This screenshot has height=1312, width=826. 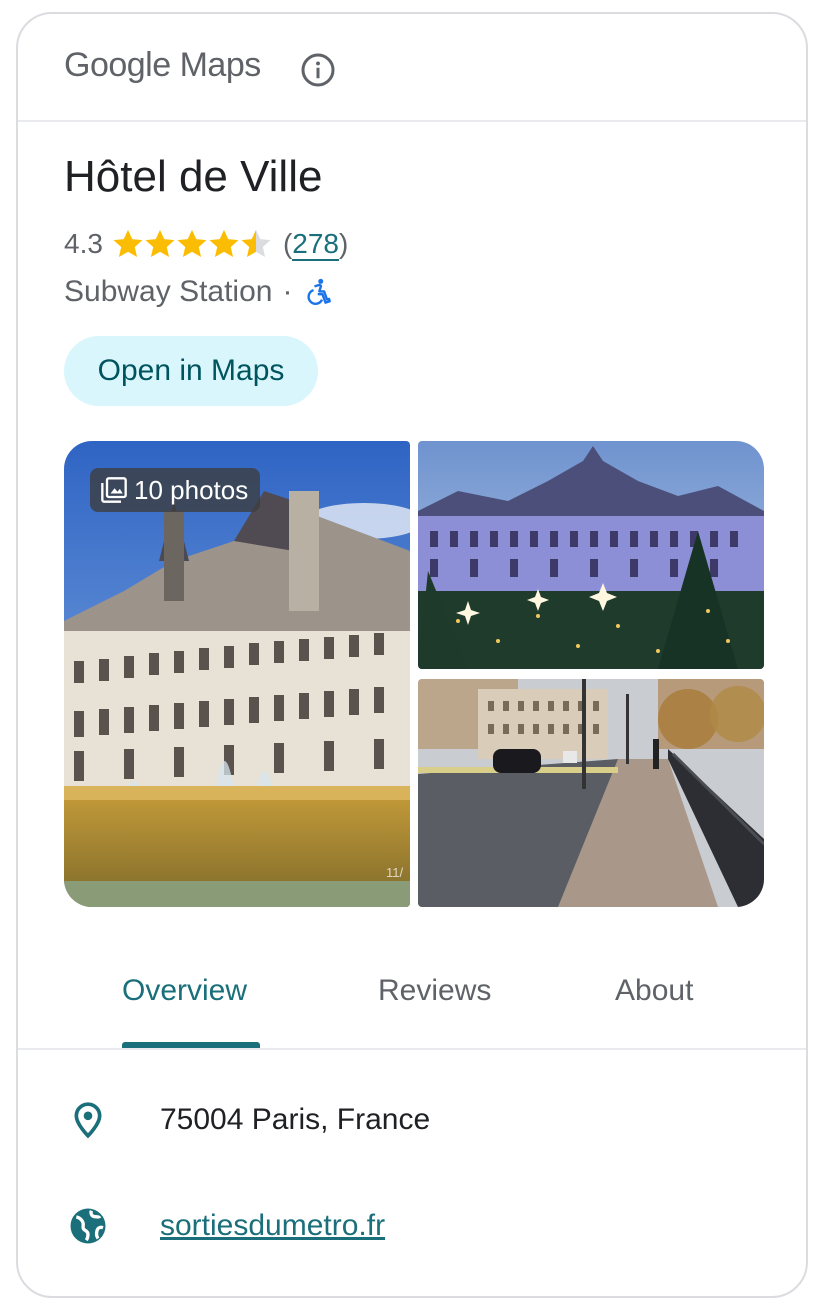 I want to click on open-in-maps-button: Open in Maps, so click(x=191, y=371).